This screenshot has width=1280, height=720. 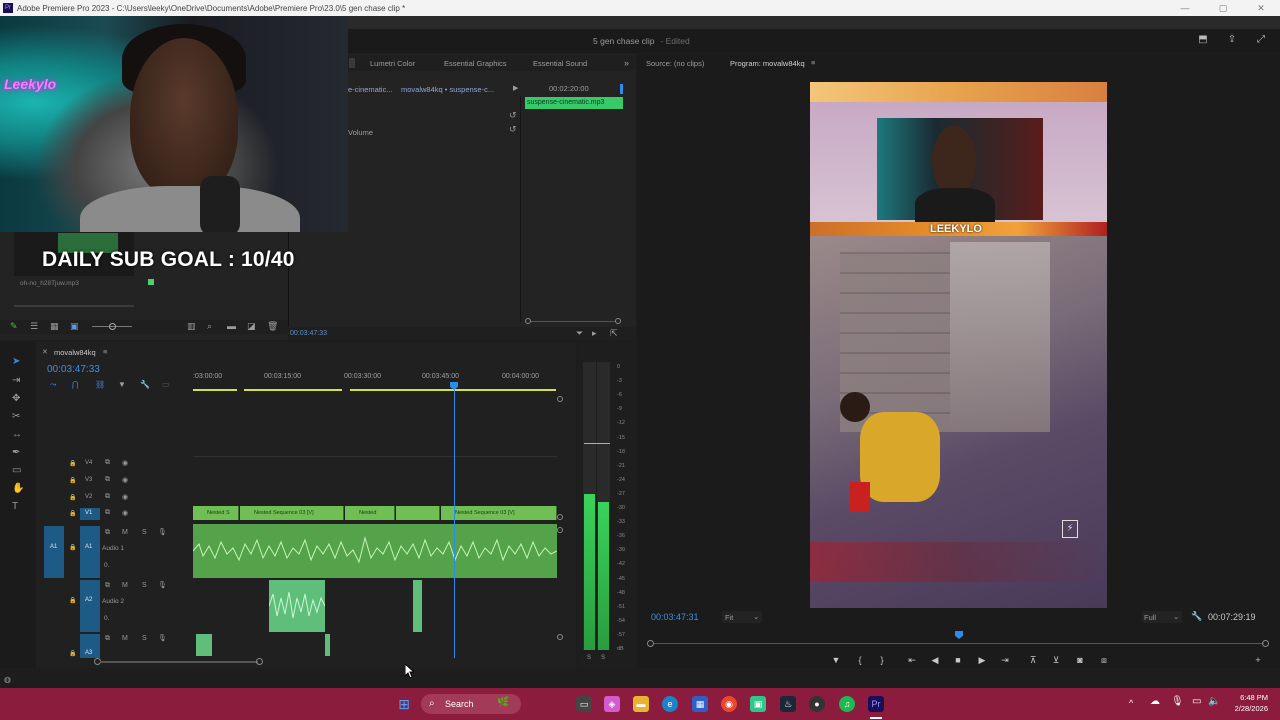 I want to click on track-label-v2: V2, so click(x=88, y=497).